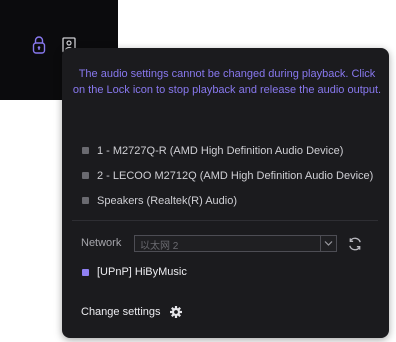 The height and width of the screenshot is (342, 396). Describe the element at coordinates (328, 243) in the screenshot. I see `chevron-down-icon` at that location.